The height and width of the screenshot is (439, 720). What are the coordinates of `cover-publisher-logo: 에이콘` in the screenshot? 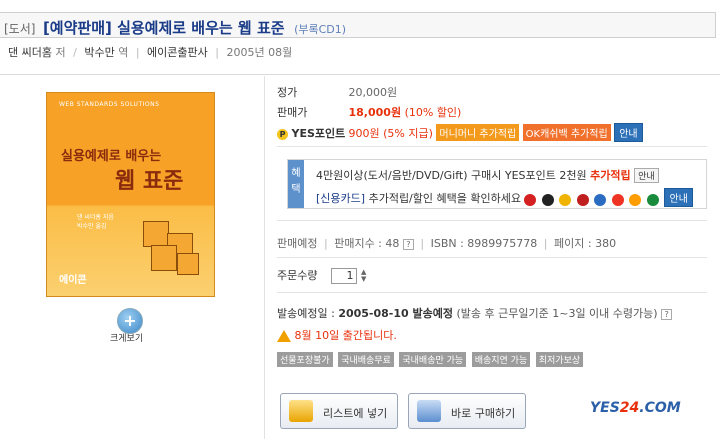 It's located at (73, 280).